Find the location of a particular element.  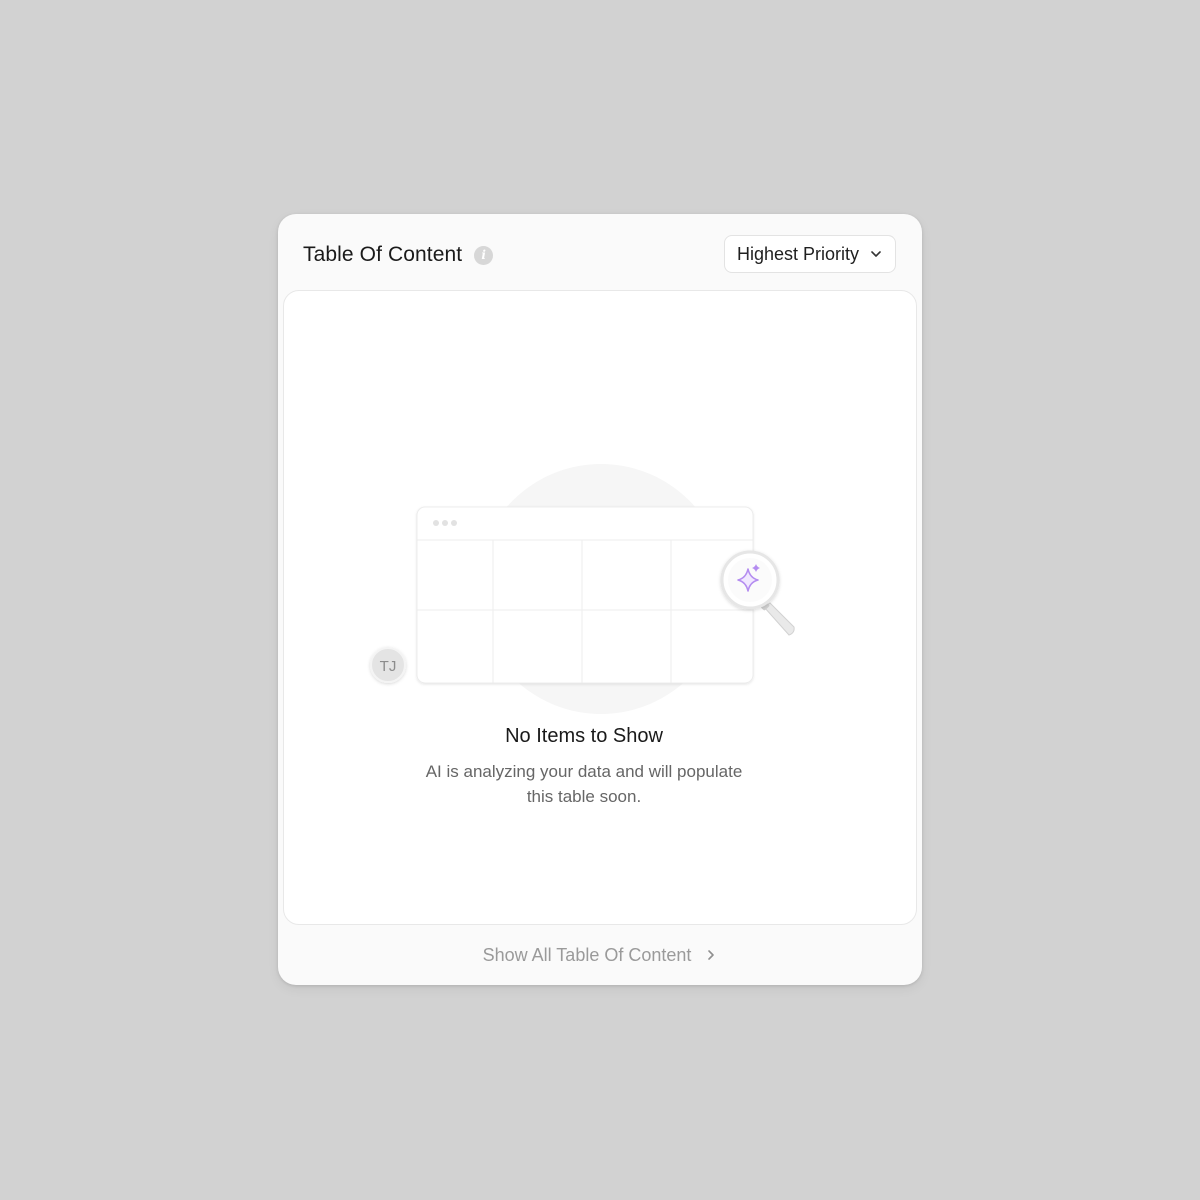

show-all-label: Show All Table Of Content is located at coordinates (587, 954).